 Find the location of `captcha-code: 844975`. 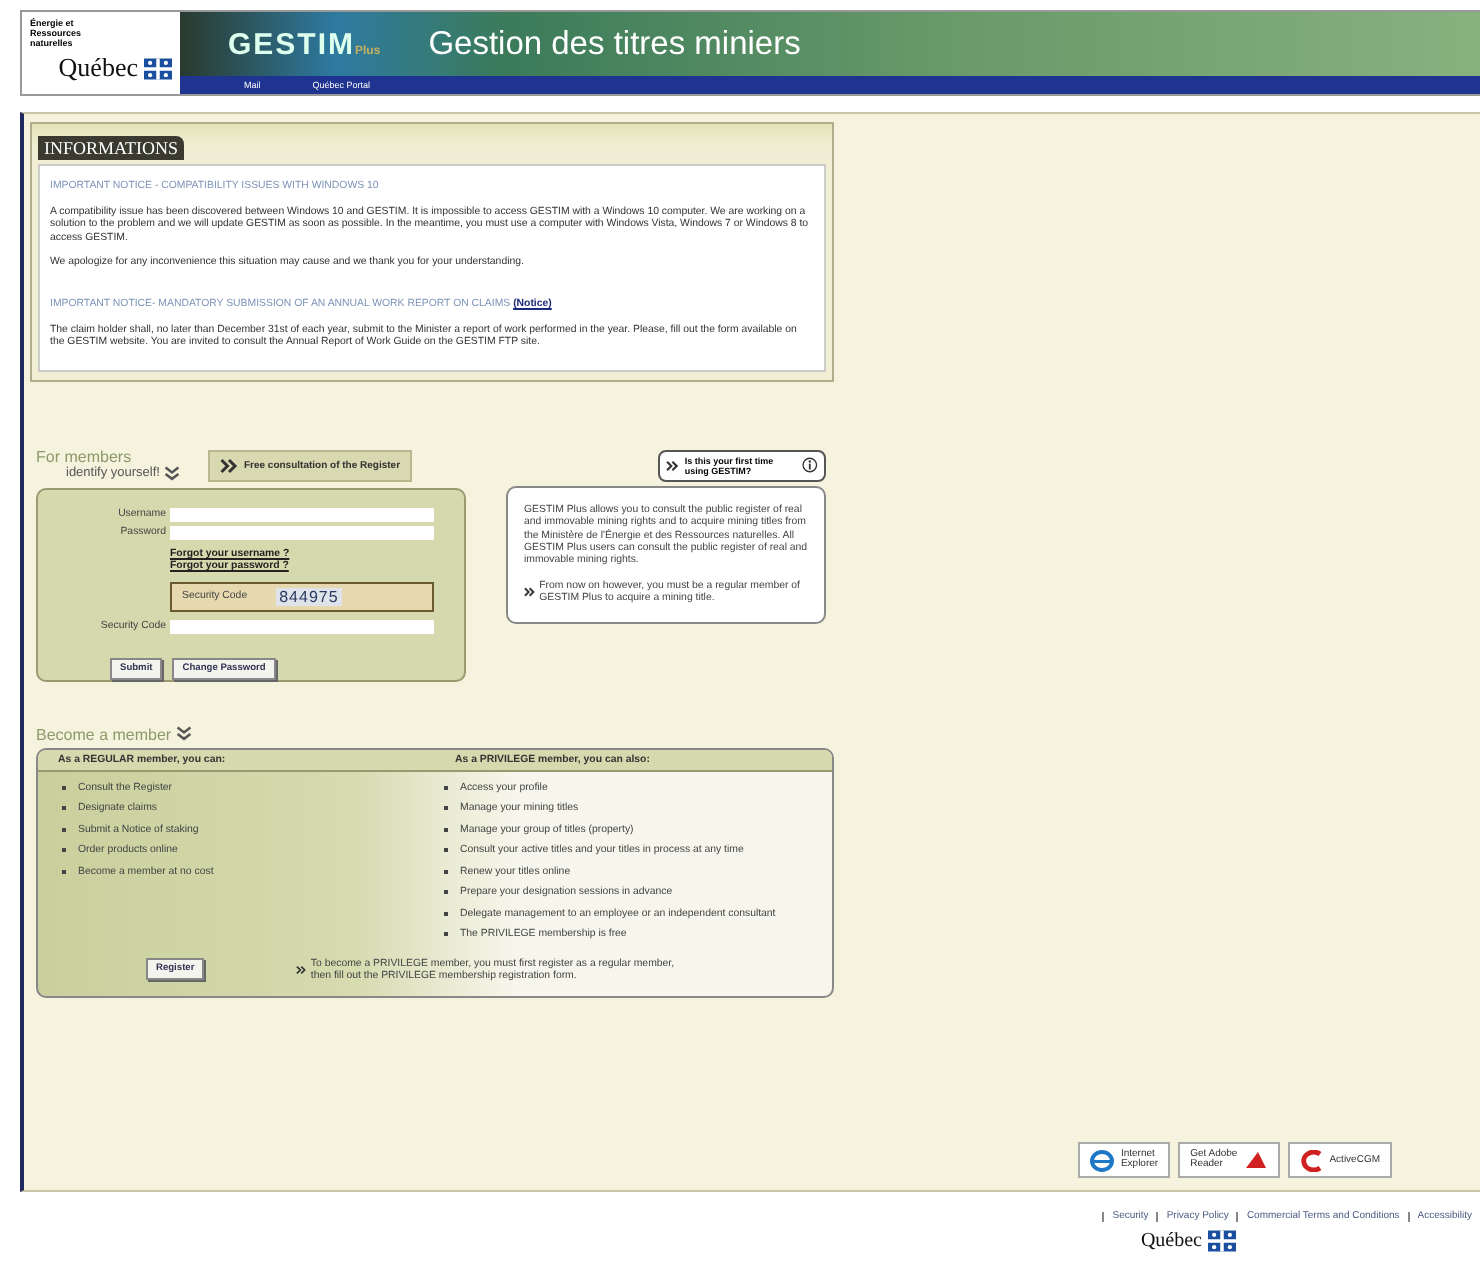

captcha-code: 844975 is located at coordinates (309, 596).